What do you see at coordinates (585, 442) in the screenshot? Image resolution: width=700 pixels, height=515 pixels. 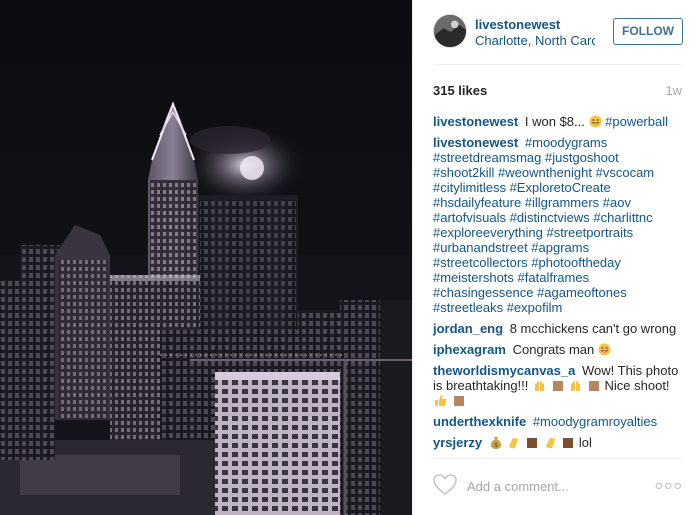 I see `comment-text: lol` at bounding box center [585, 442].